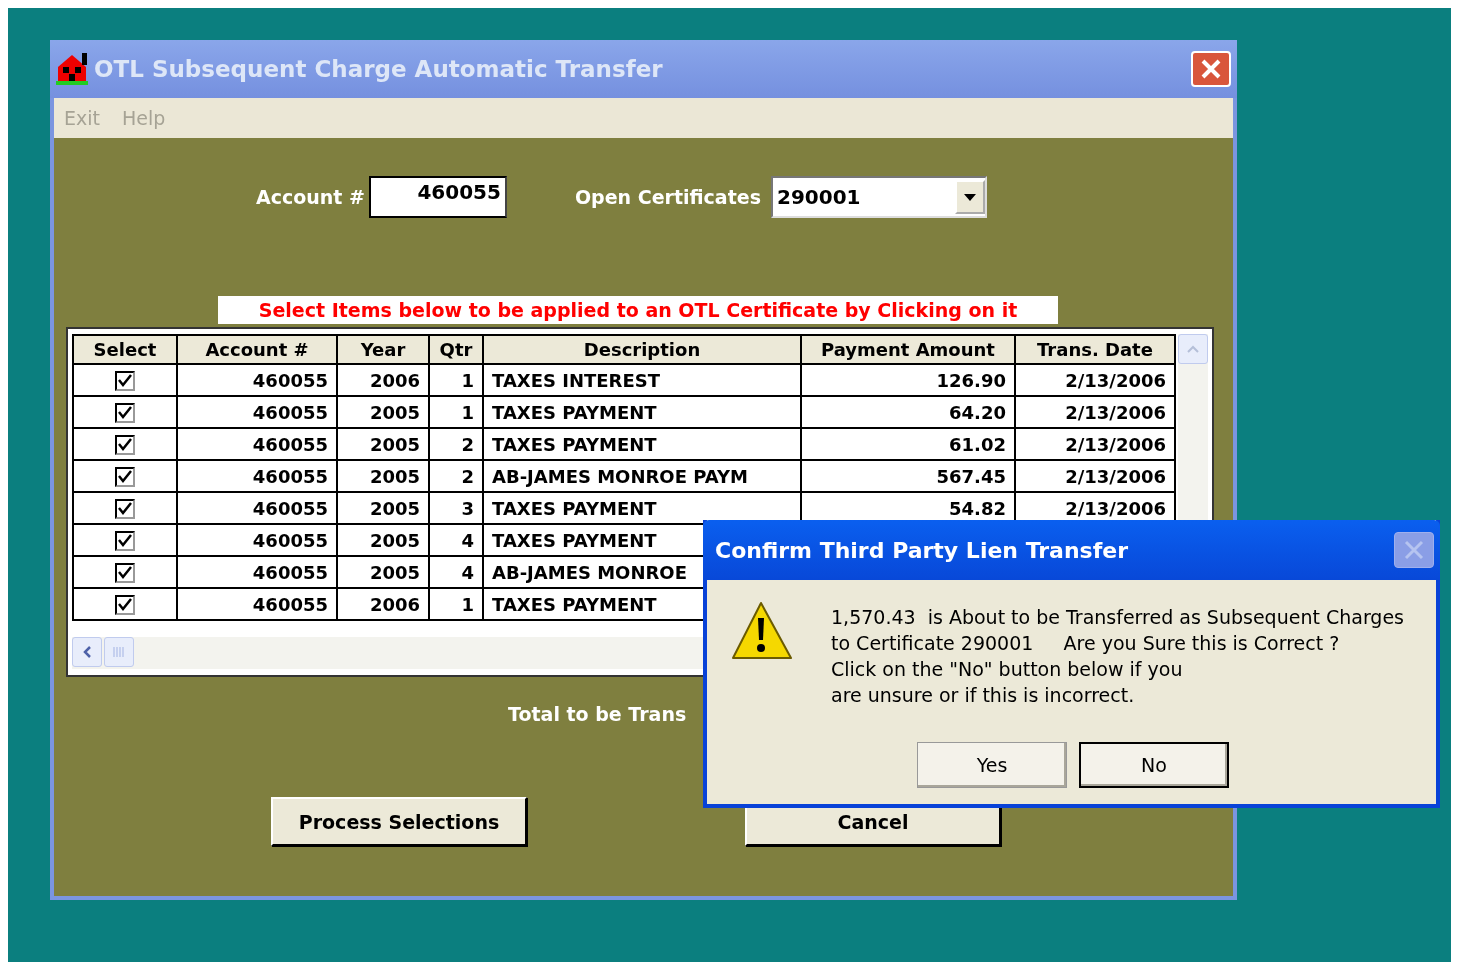  What do you see at coordinates (642, 380) in the screenshot?
I see `table-cell: TAXES INTEREST` at bounding box center [642, 380].